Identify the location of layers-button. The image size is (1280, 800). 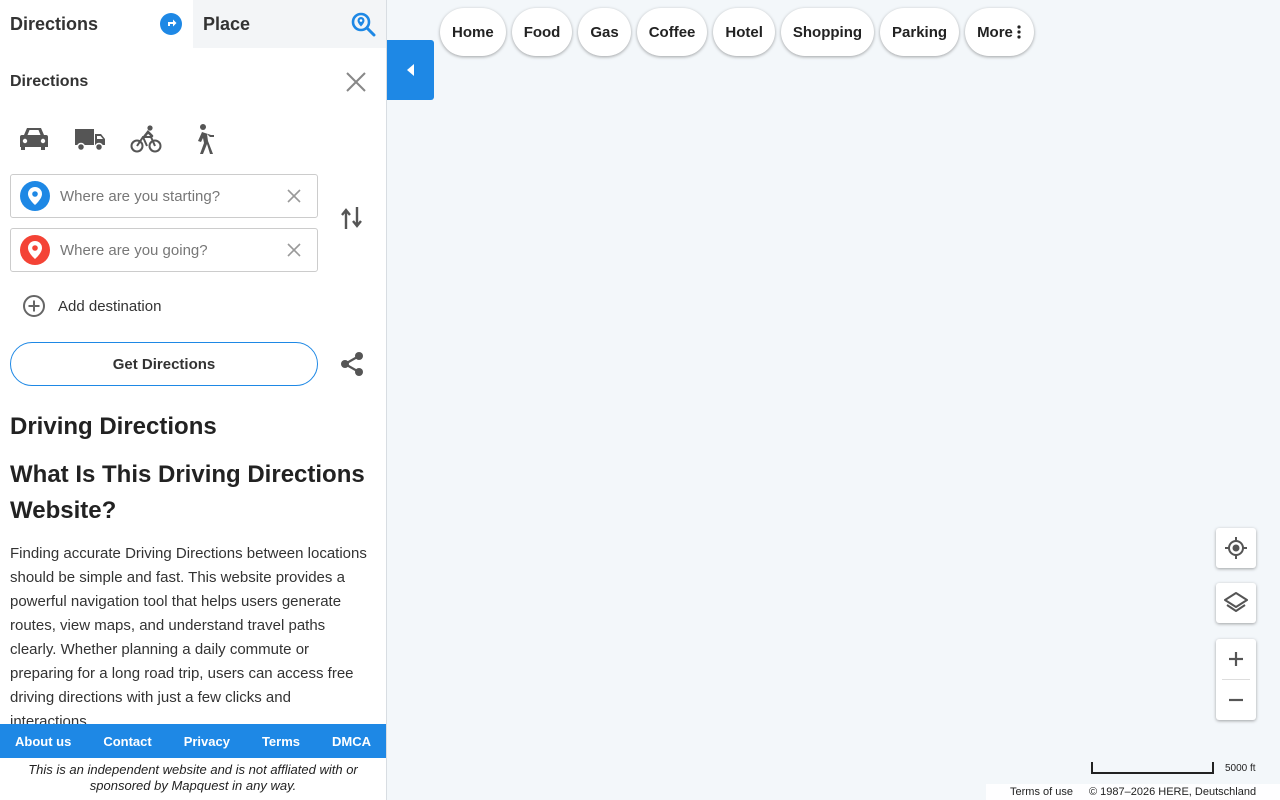
(1236, 603).